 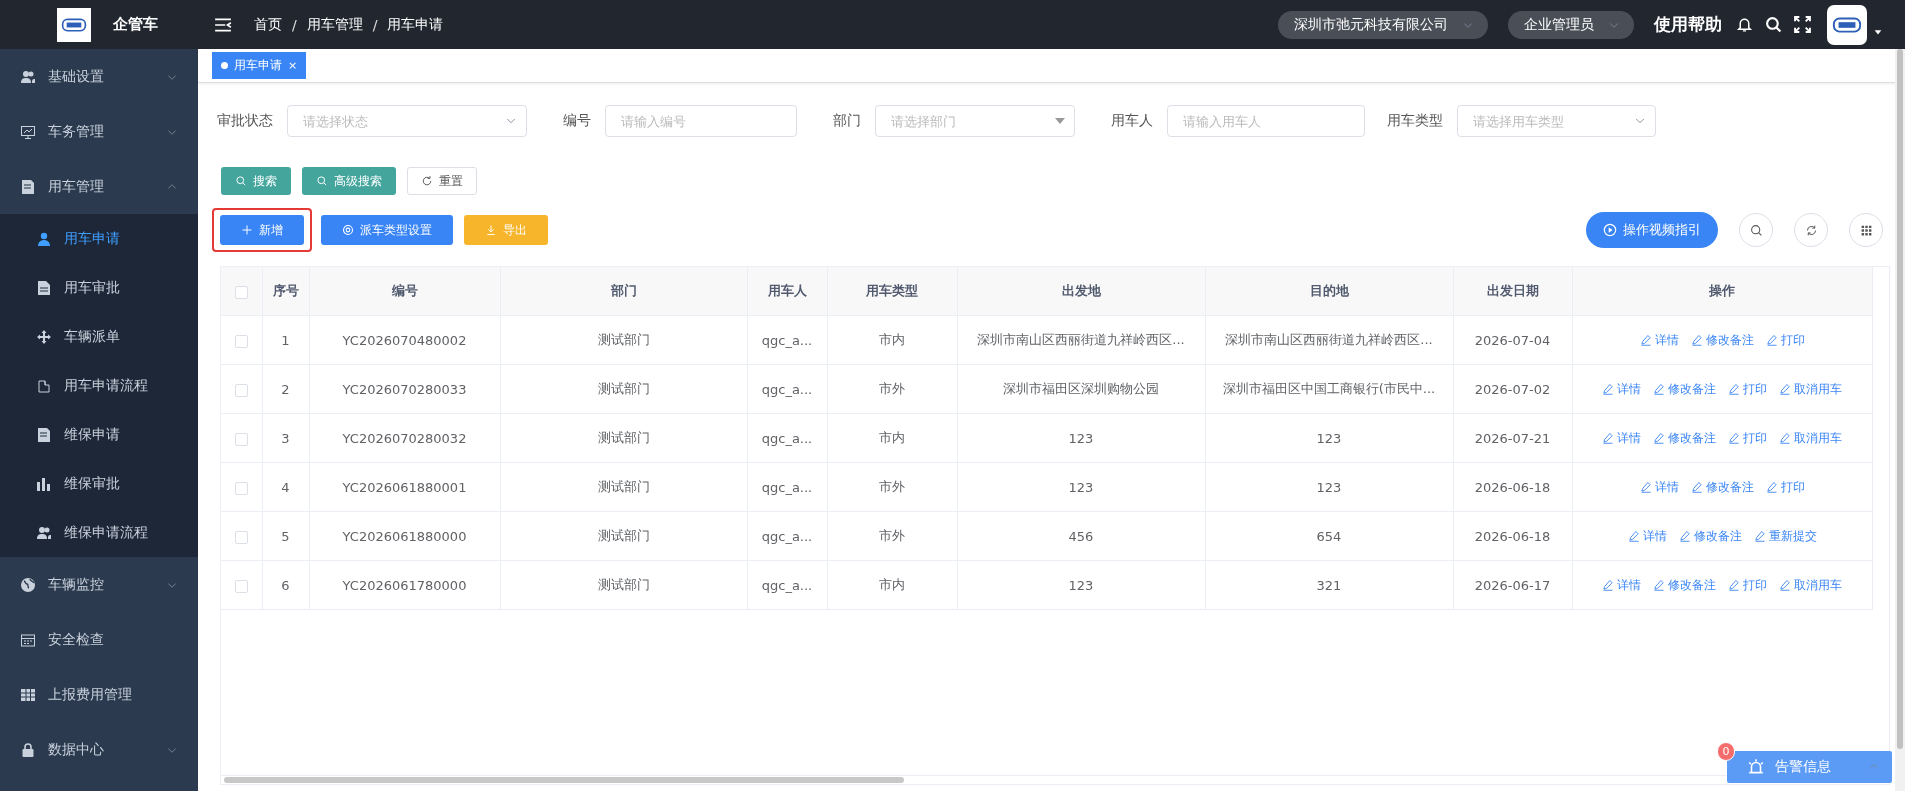 I want to click on refresh-button, so click(x=1811, y=230).